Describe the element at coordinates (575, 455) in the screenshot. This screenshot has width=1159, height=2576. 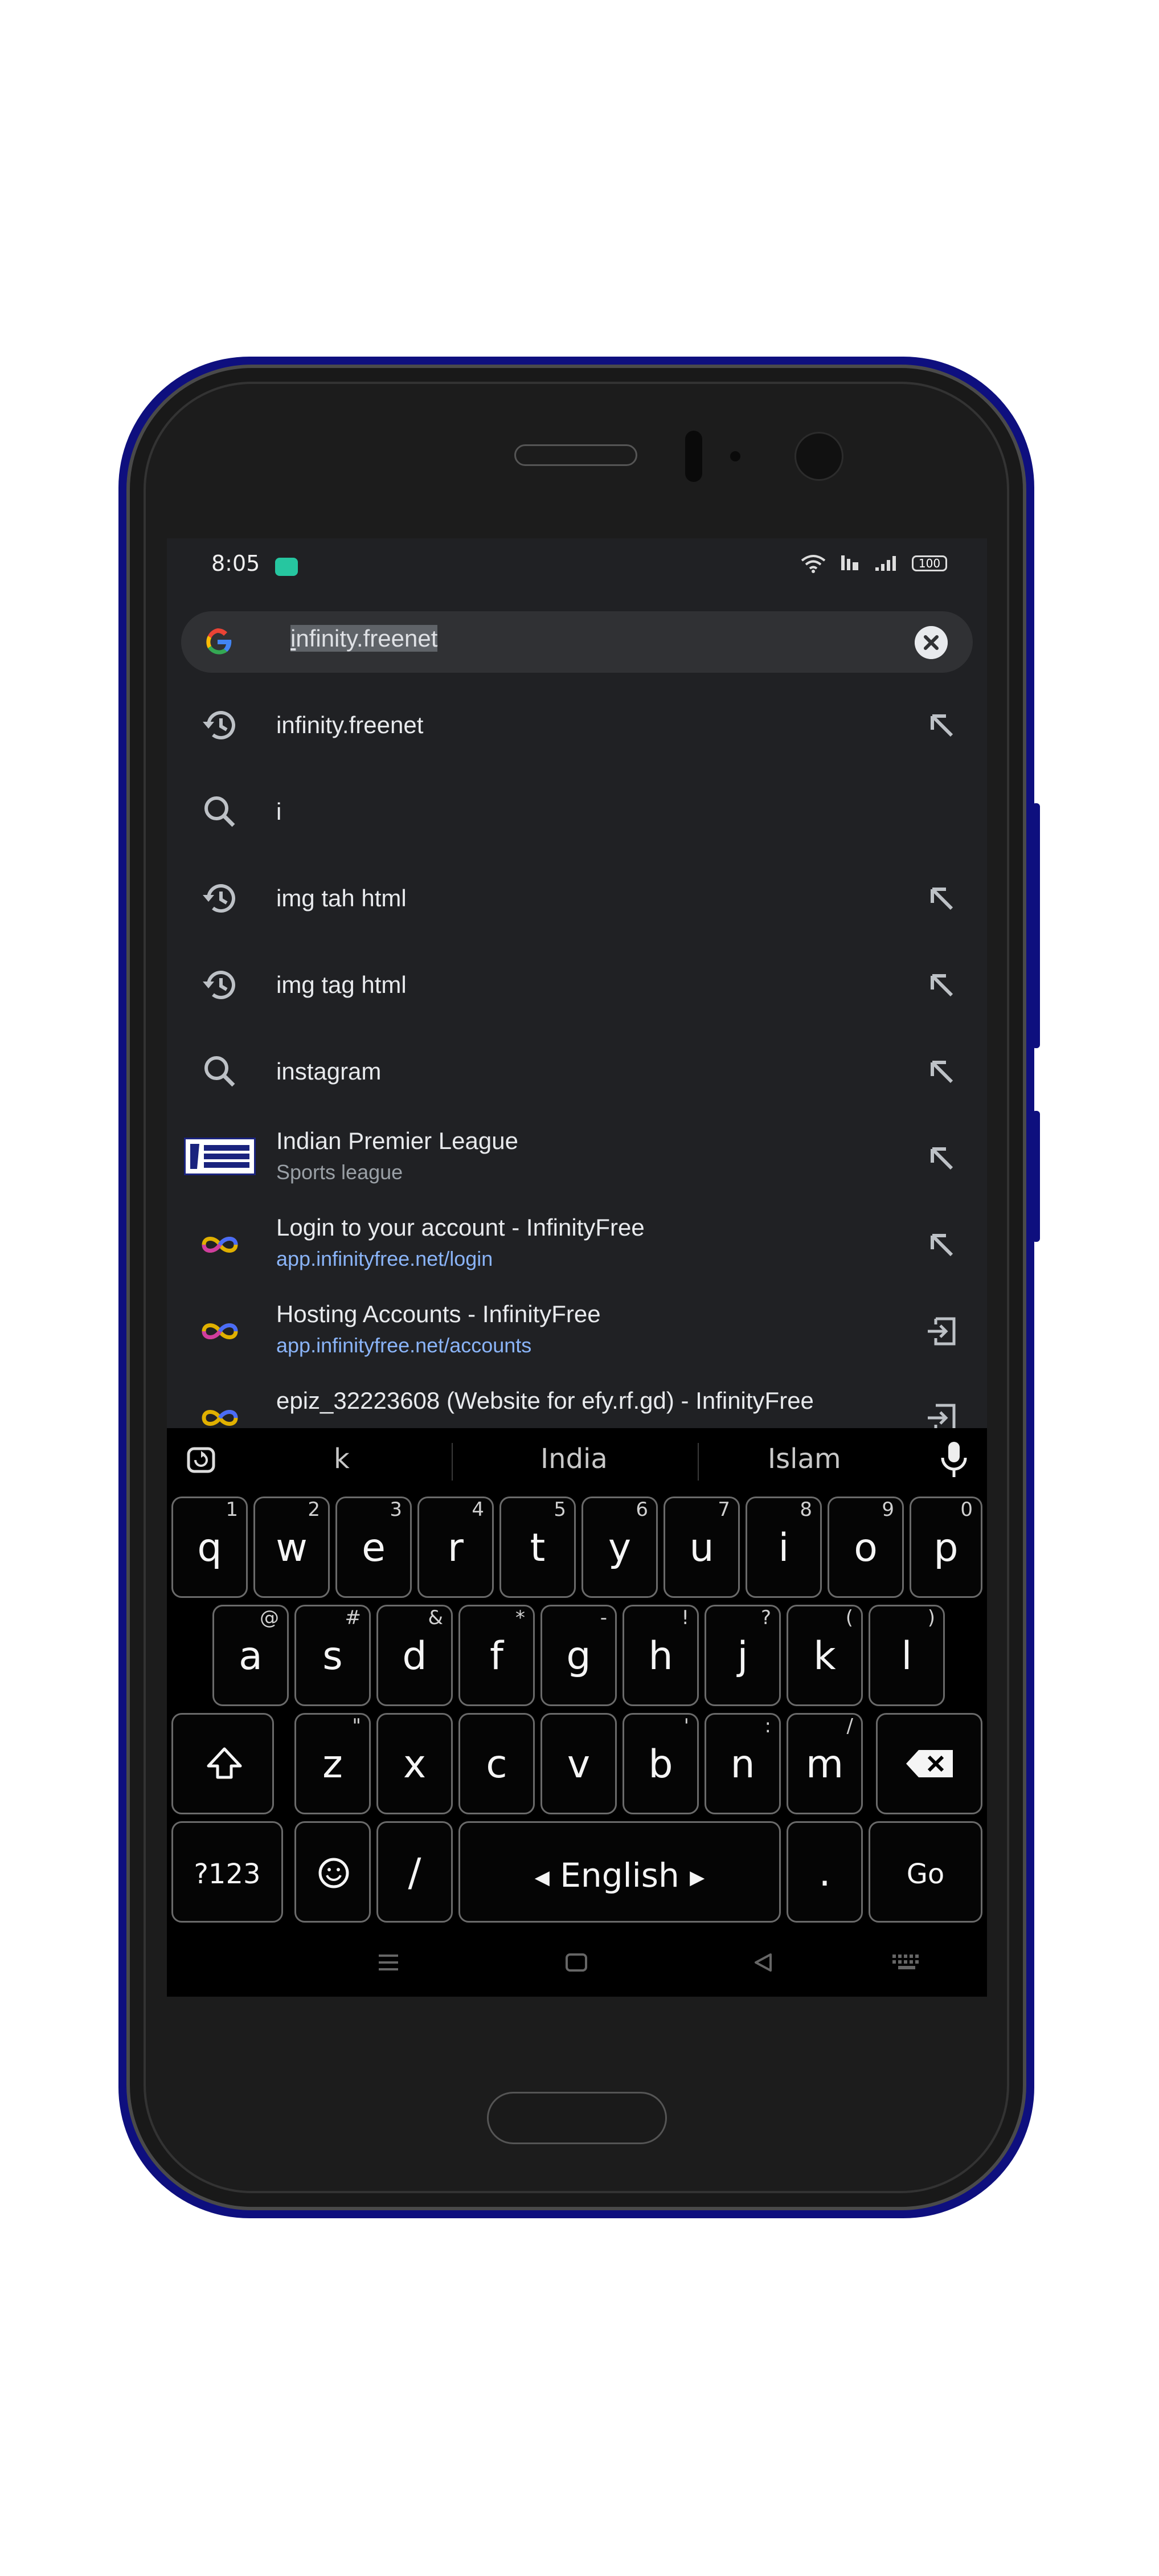
I see `earpiece-speaker` at that location.